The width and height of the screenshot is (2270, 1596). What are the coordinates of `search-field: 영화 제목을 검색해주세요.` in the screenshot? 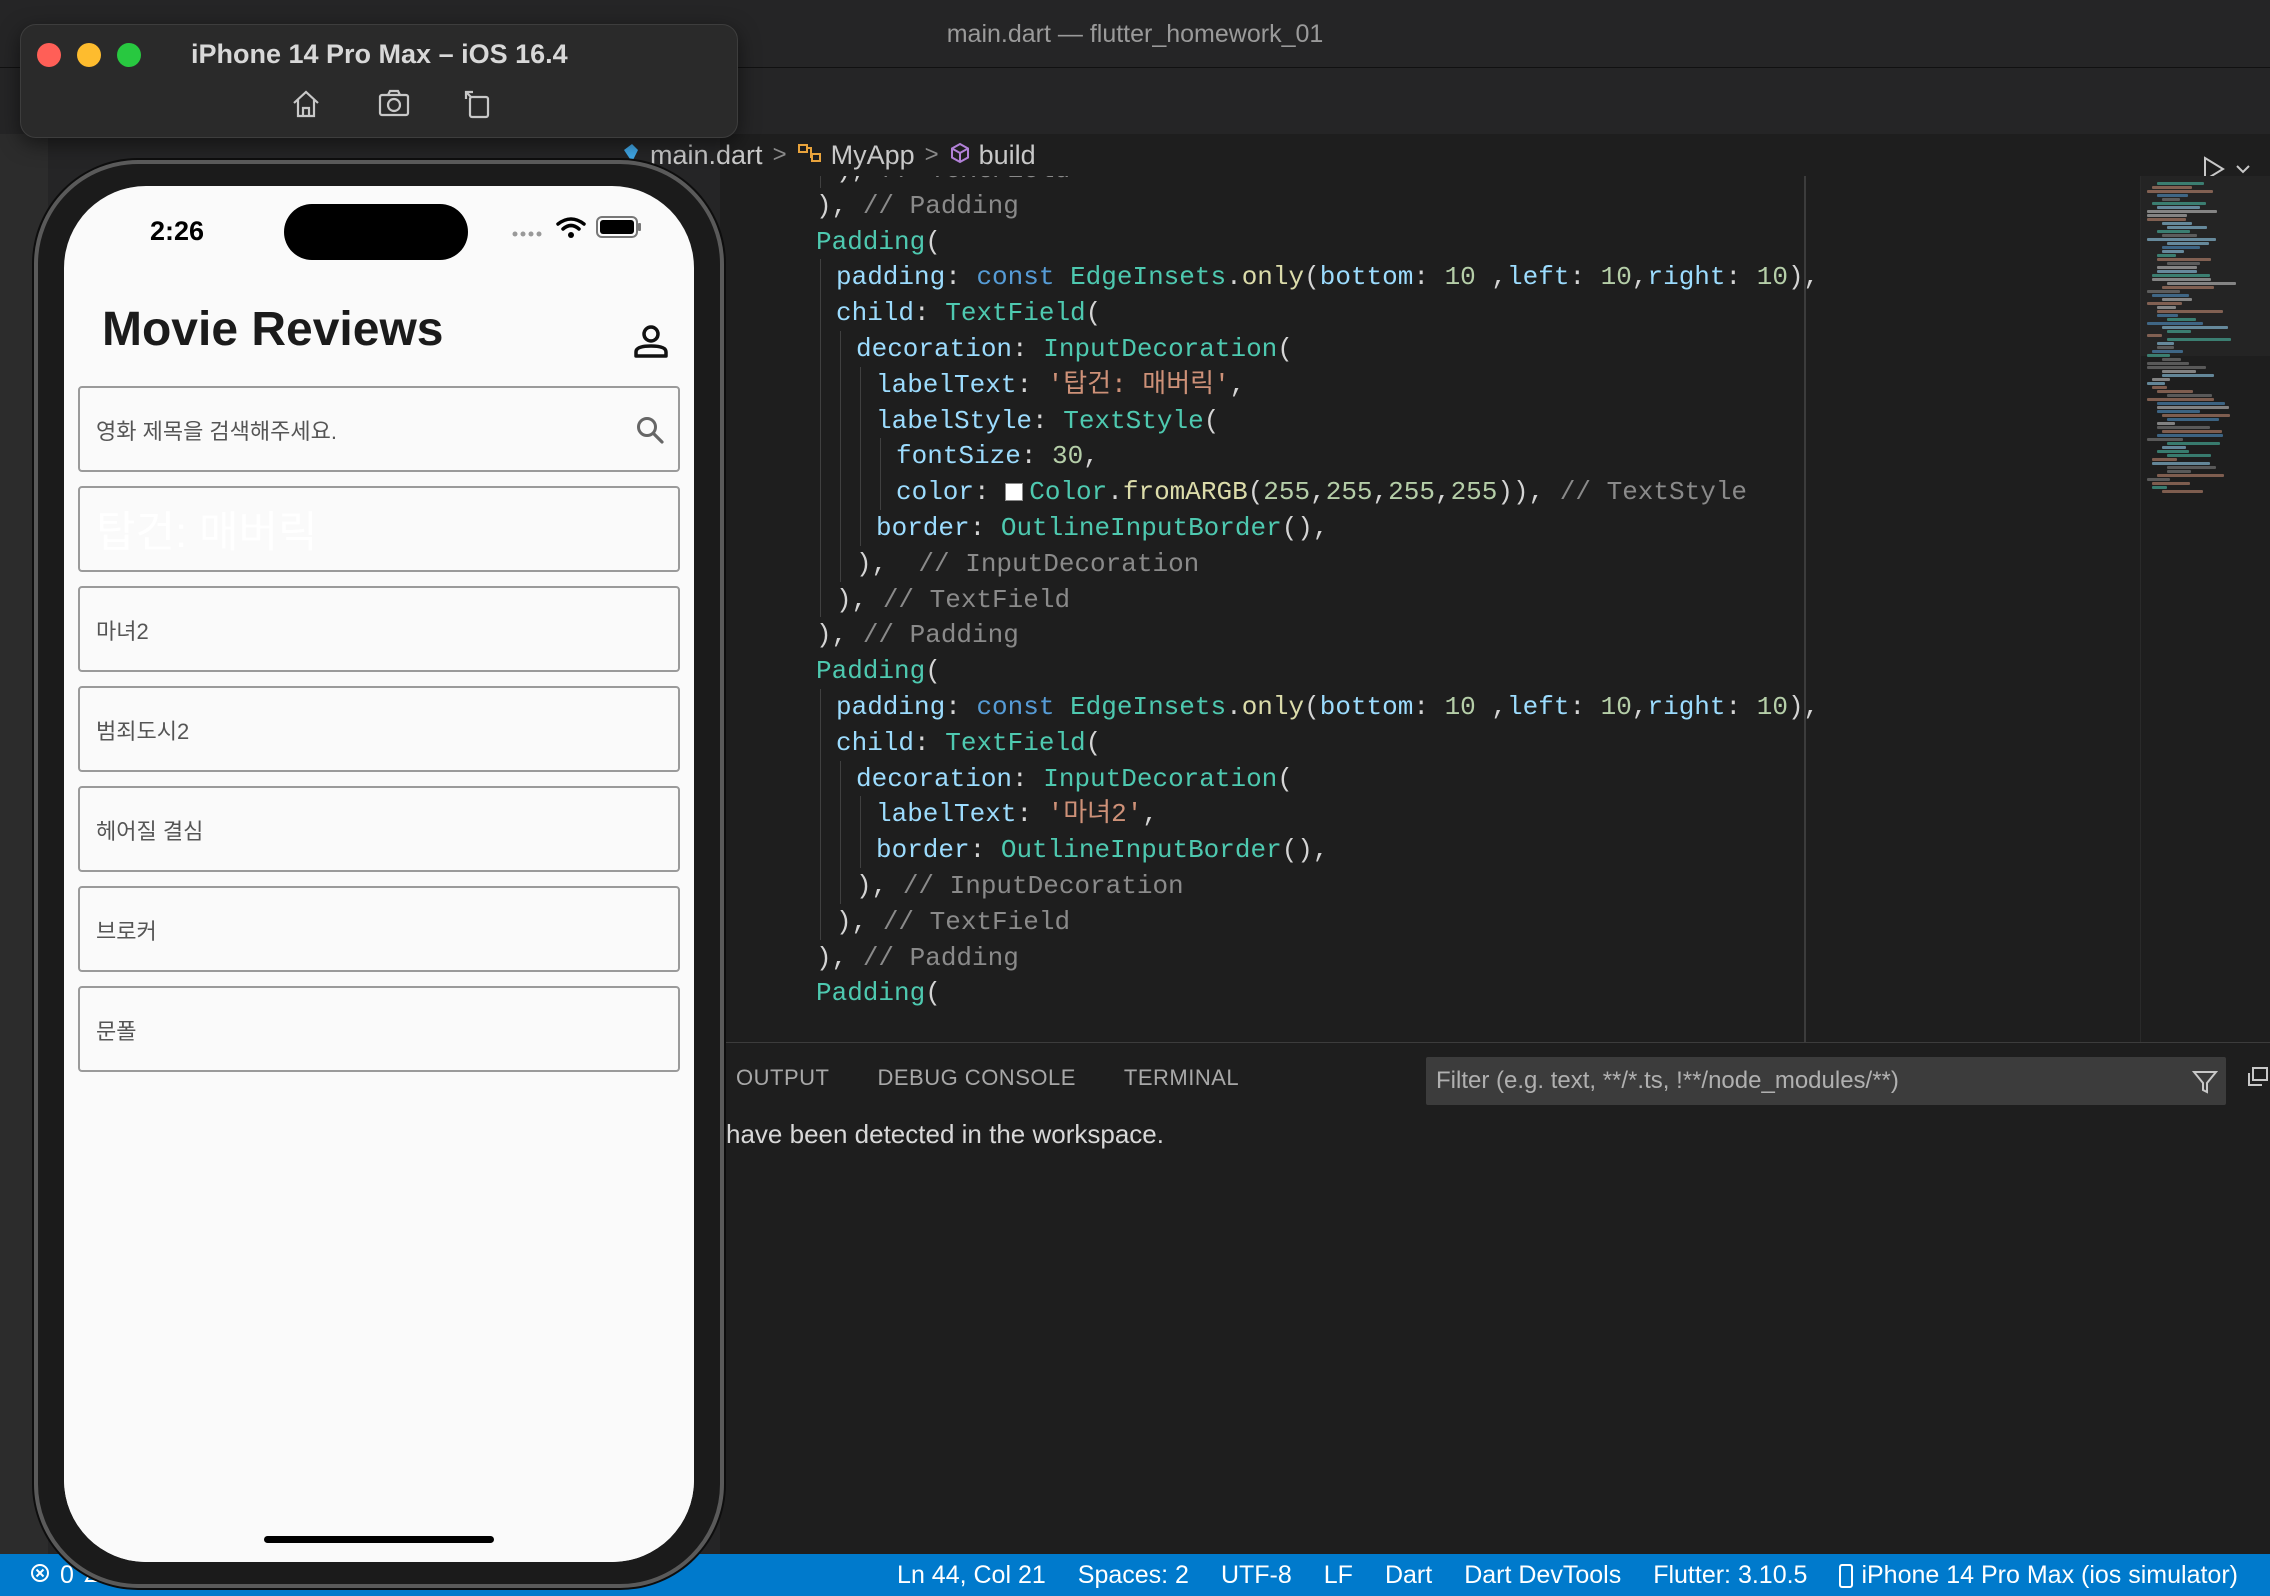 It's located at (379, 429).